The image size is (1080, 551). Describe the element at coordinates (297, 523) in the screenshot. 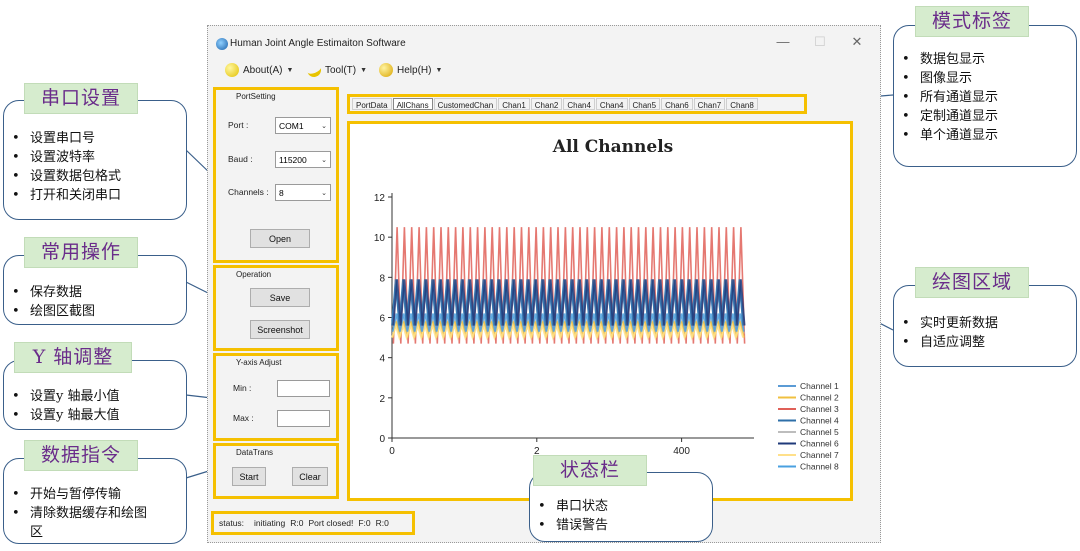

I see `status-r-count: R:0` at that location.